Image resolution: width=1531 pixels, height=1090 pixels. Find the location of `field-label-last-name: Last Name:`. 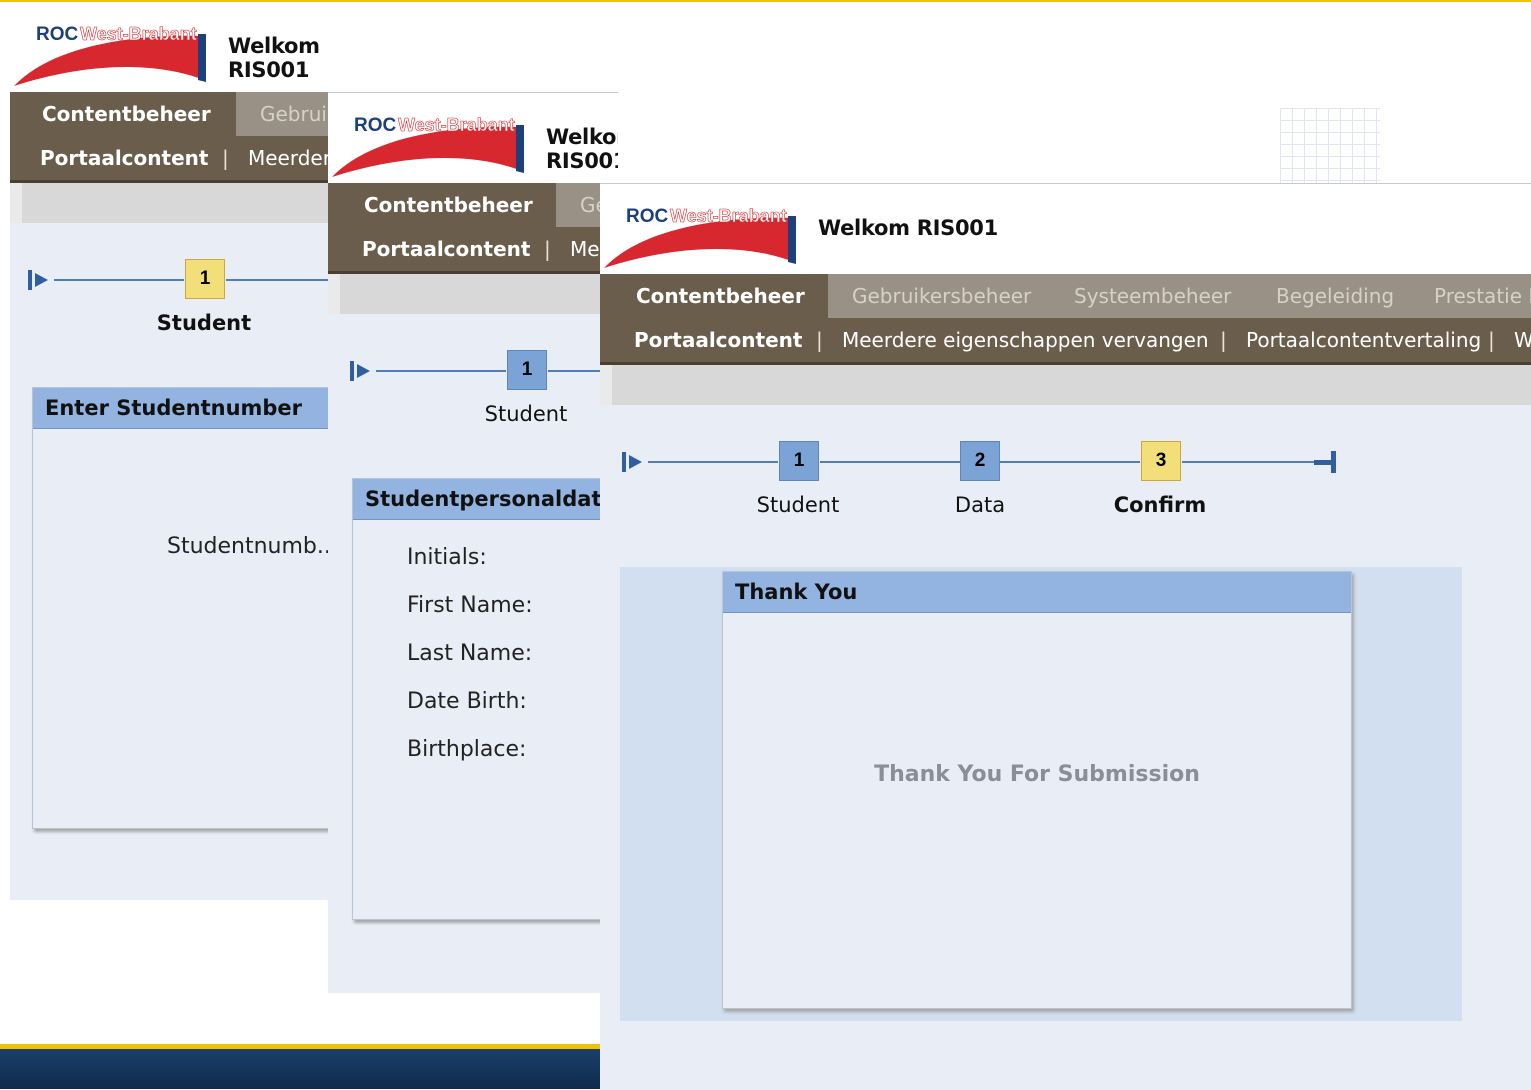

field-label-last-name: Last Name: is located at coordinates (470, 653).